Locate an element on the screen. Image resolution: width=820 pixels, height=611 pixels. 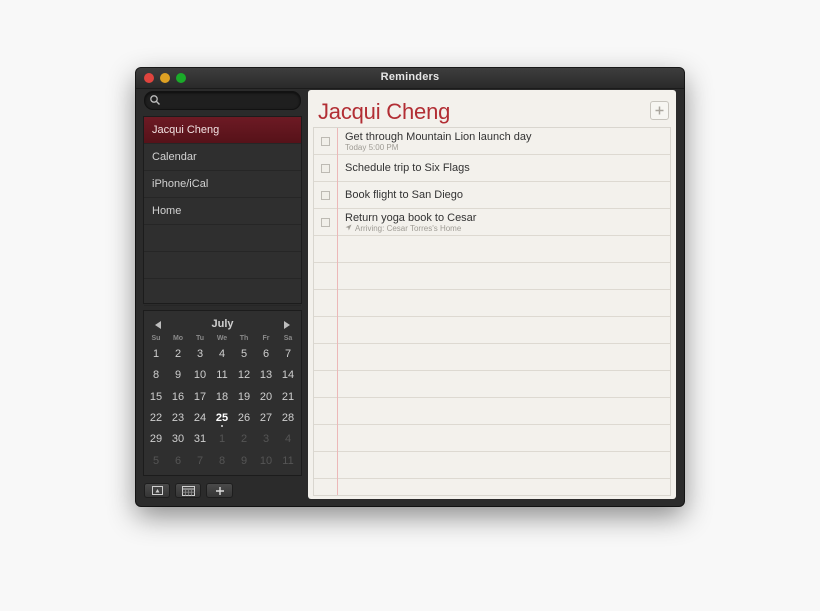
sidebar-item-iphone-ical: iPhone/iCal is located at coordinates (222, 184).